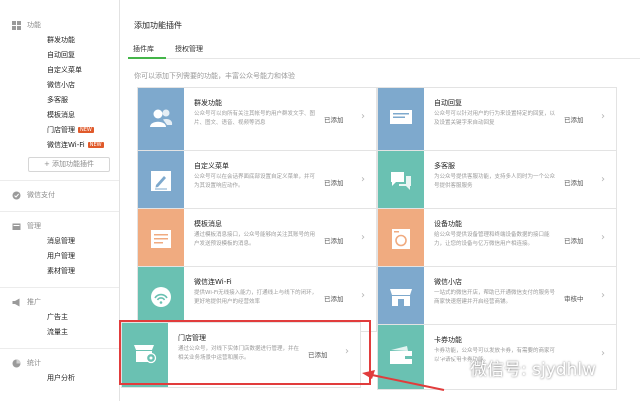 The image size is (640, 401). Describe the element at coordinates (59, 40) in the screenshot. I see `sidebar-item-mass-send: 群发功能` at that location.